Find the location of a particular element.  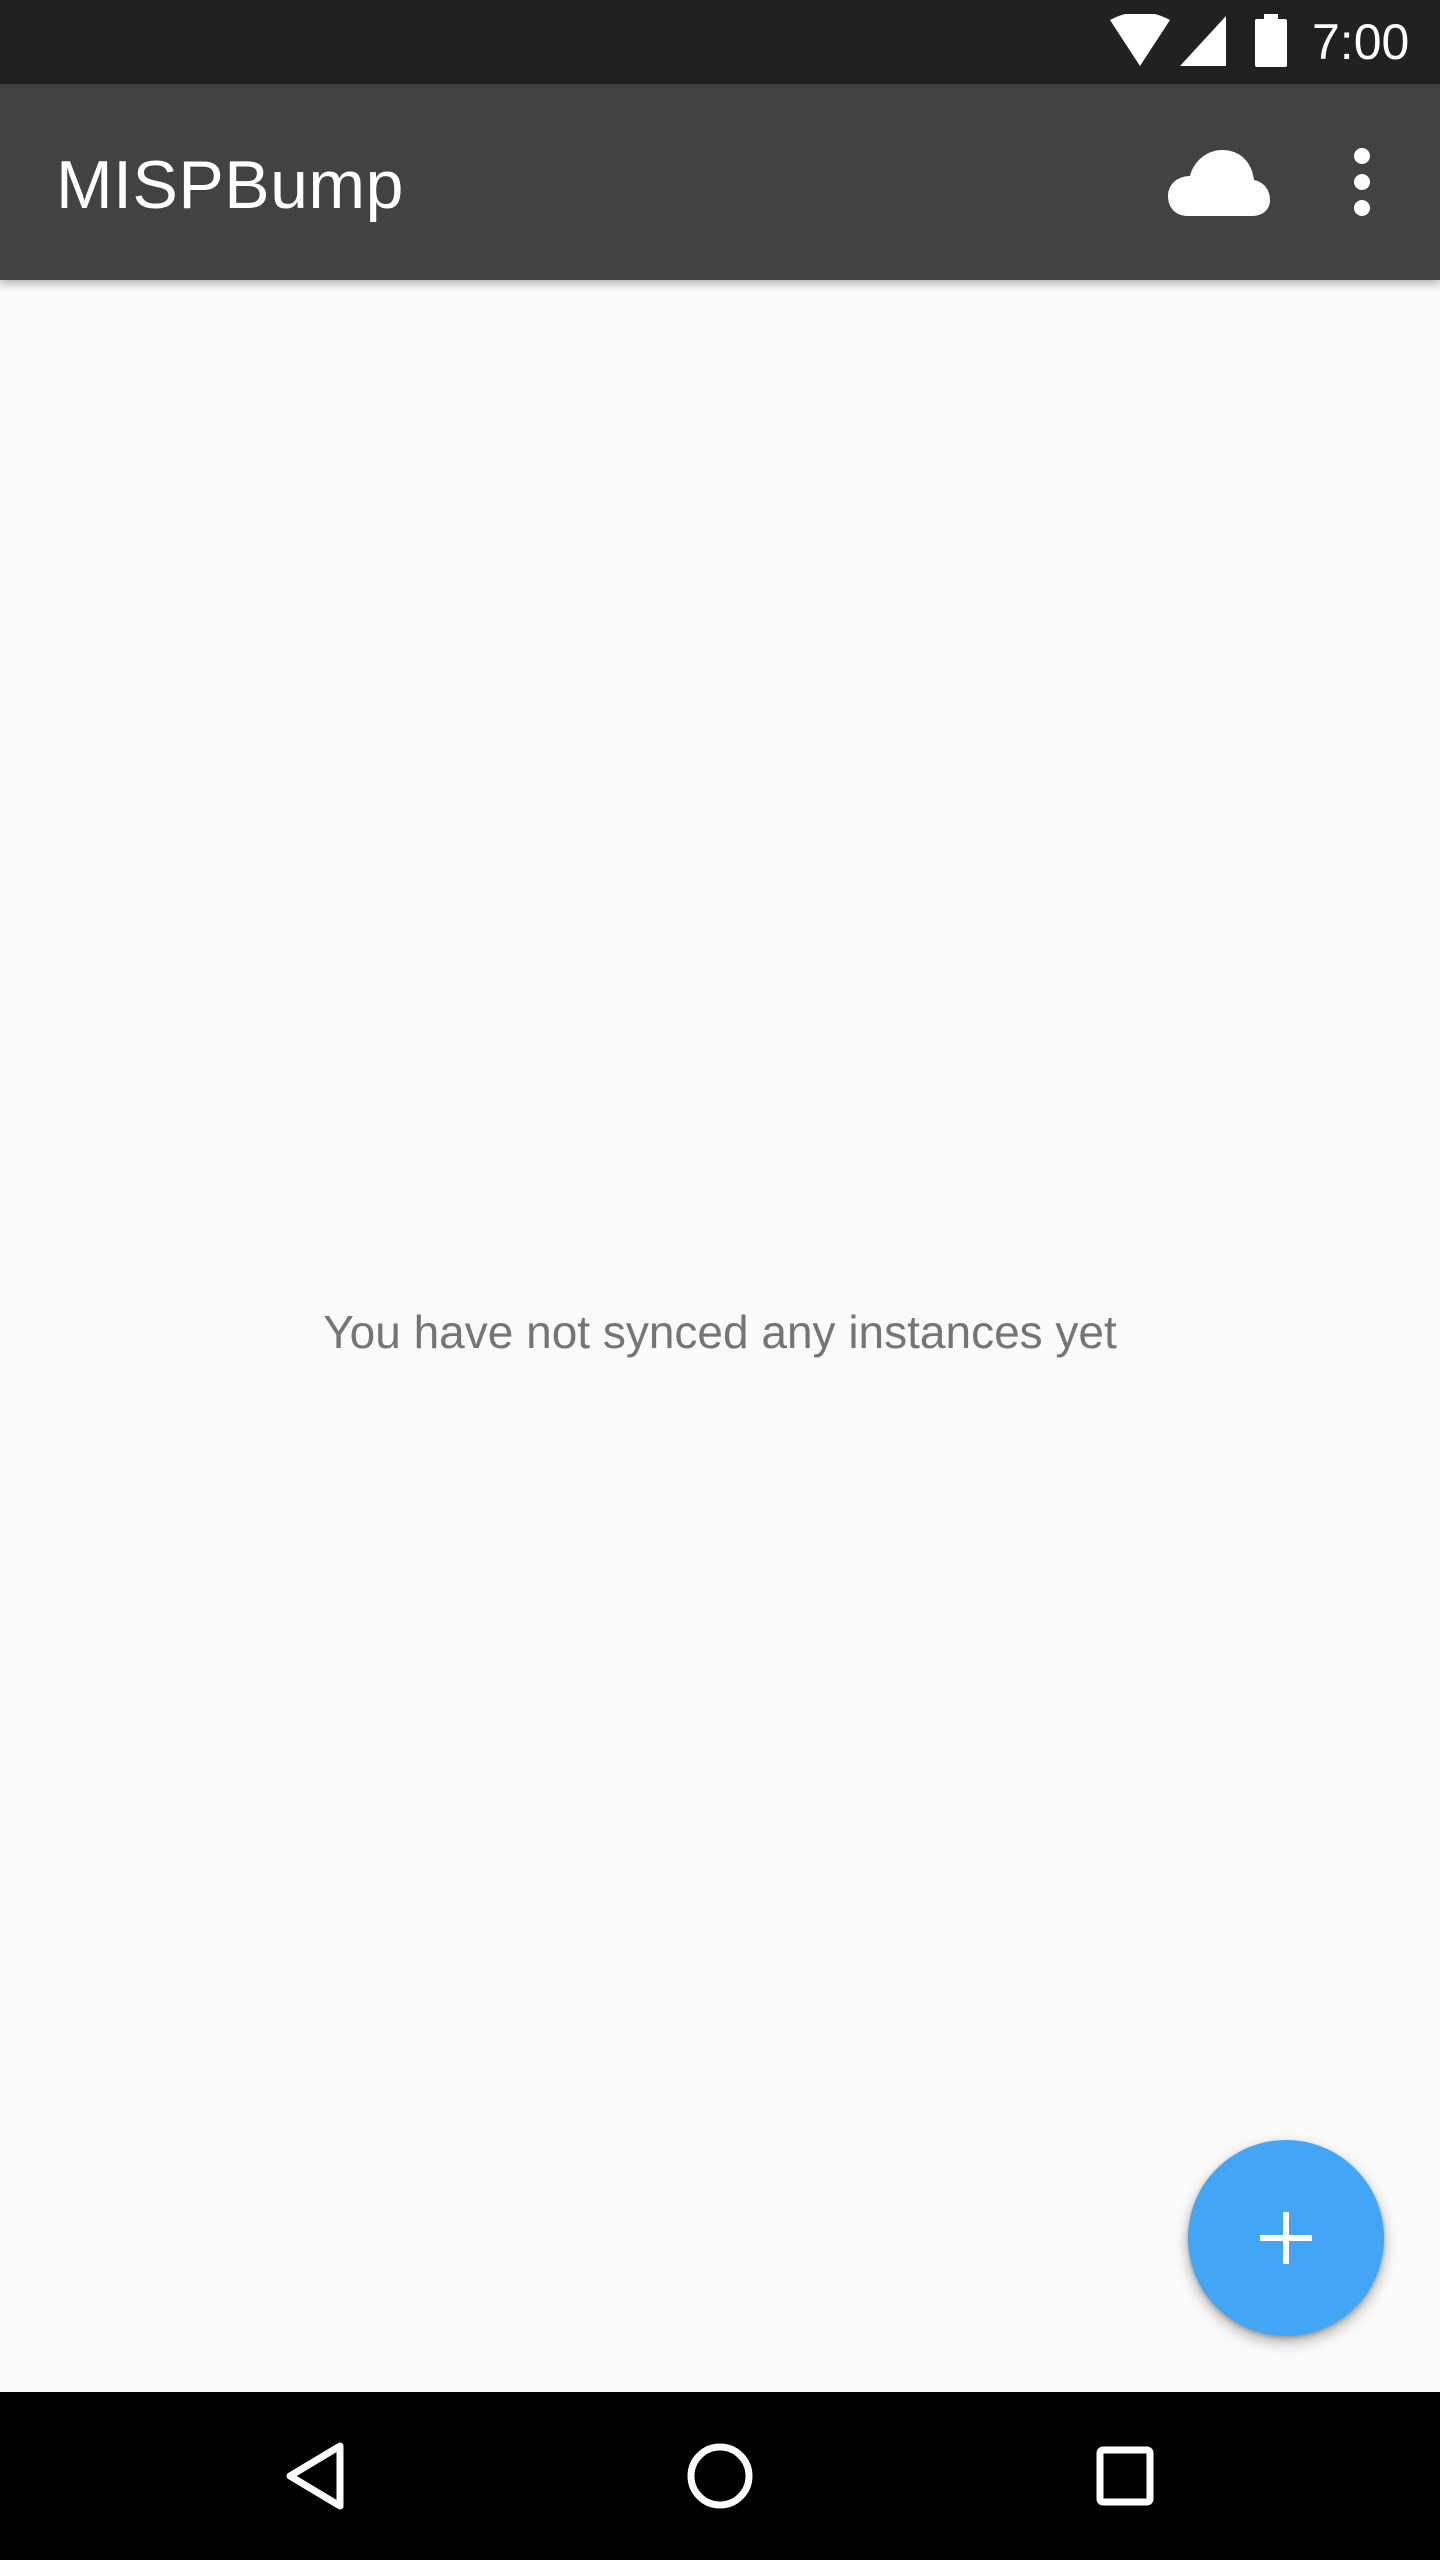

plus-icon is located at coordinates (1286, 2238).